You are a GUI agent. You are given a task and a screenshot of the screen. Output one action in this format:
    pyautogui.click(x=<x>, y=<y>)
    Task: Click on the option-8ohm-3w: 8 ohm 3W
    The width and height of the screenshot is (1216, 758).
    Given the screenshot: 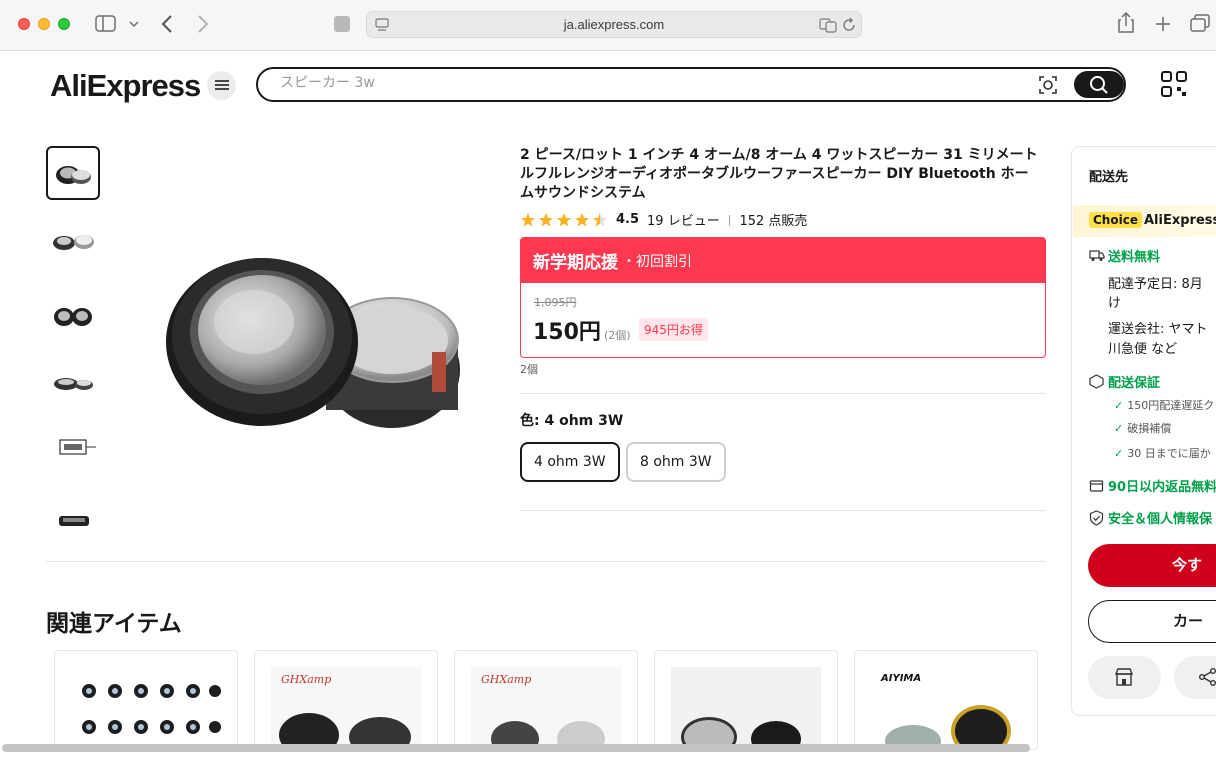 What is the action you would take?
    pyautogui.click(x=676, y=462)
    